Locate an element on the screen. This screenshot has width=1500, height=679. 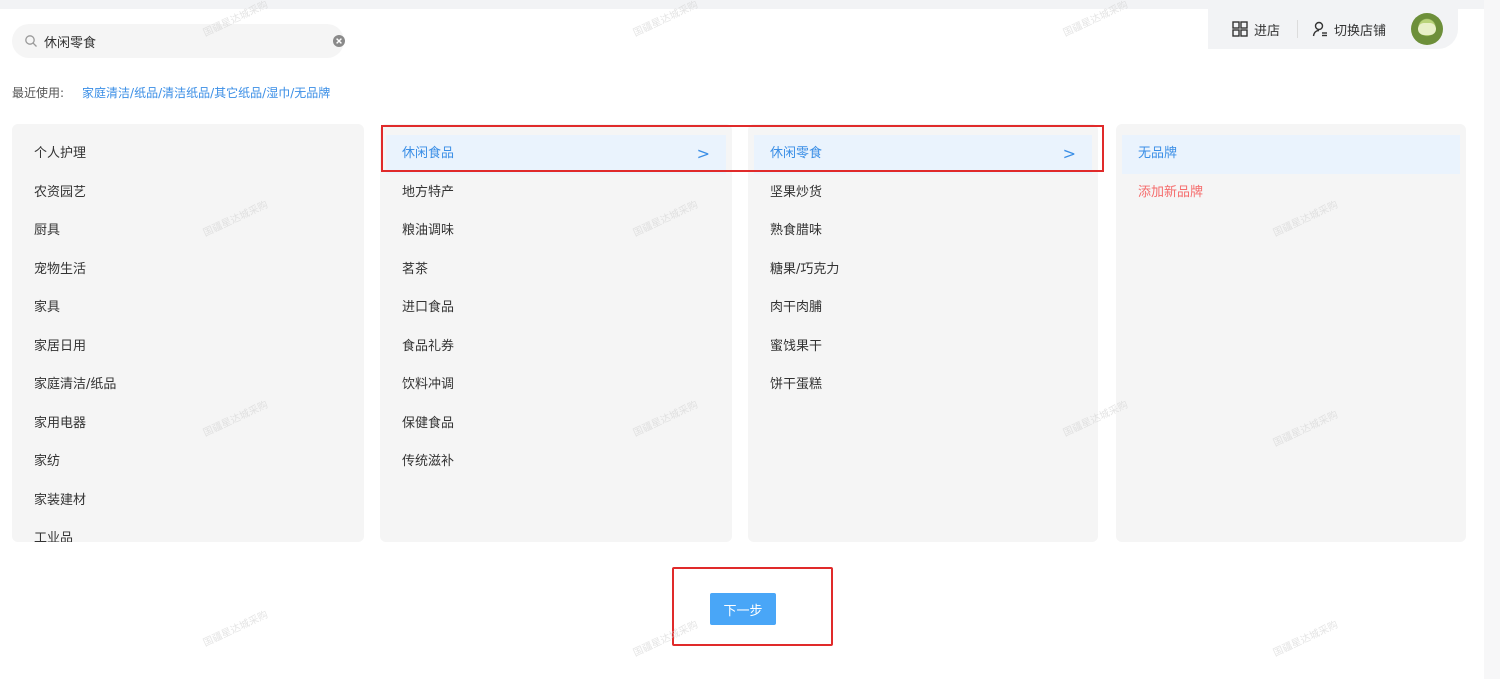
category-item-level1: 家用电器 is located at coordinates (188, 424).